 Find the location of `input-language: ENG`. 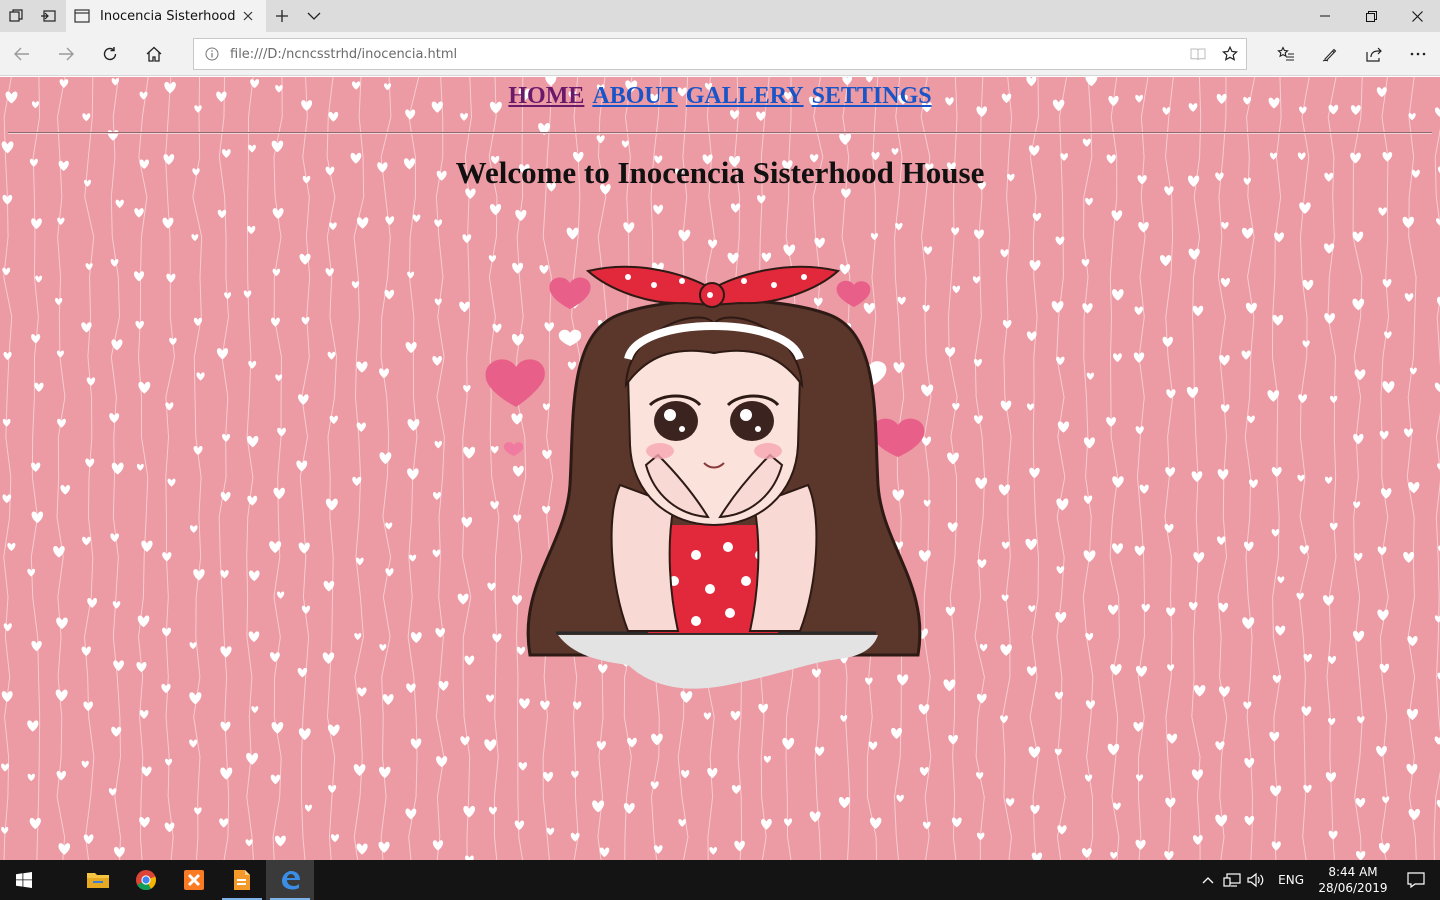

input-language: ENG is located at coordinates (1291, 880).